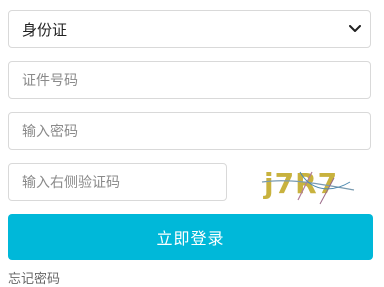 The width and height of the screenshot is (384, 287). Describe the element at coordinates (305, 183) in the screenshot. I see `captcha-image: j7R7` at that location.